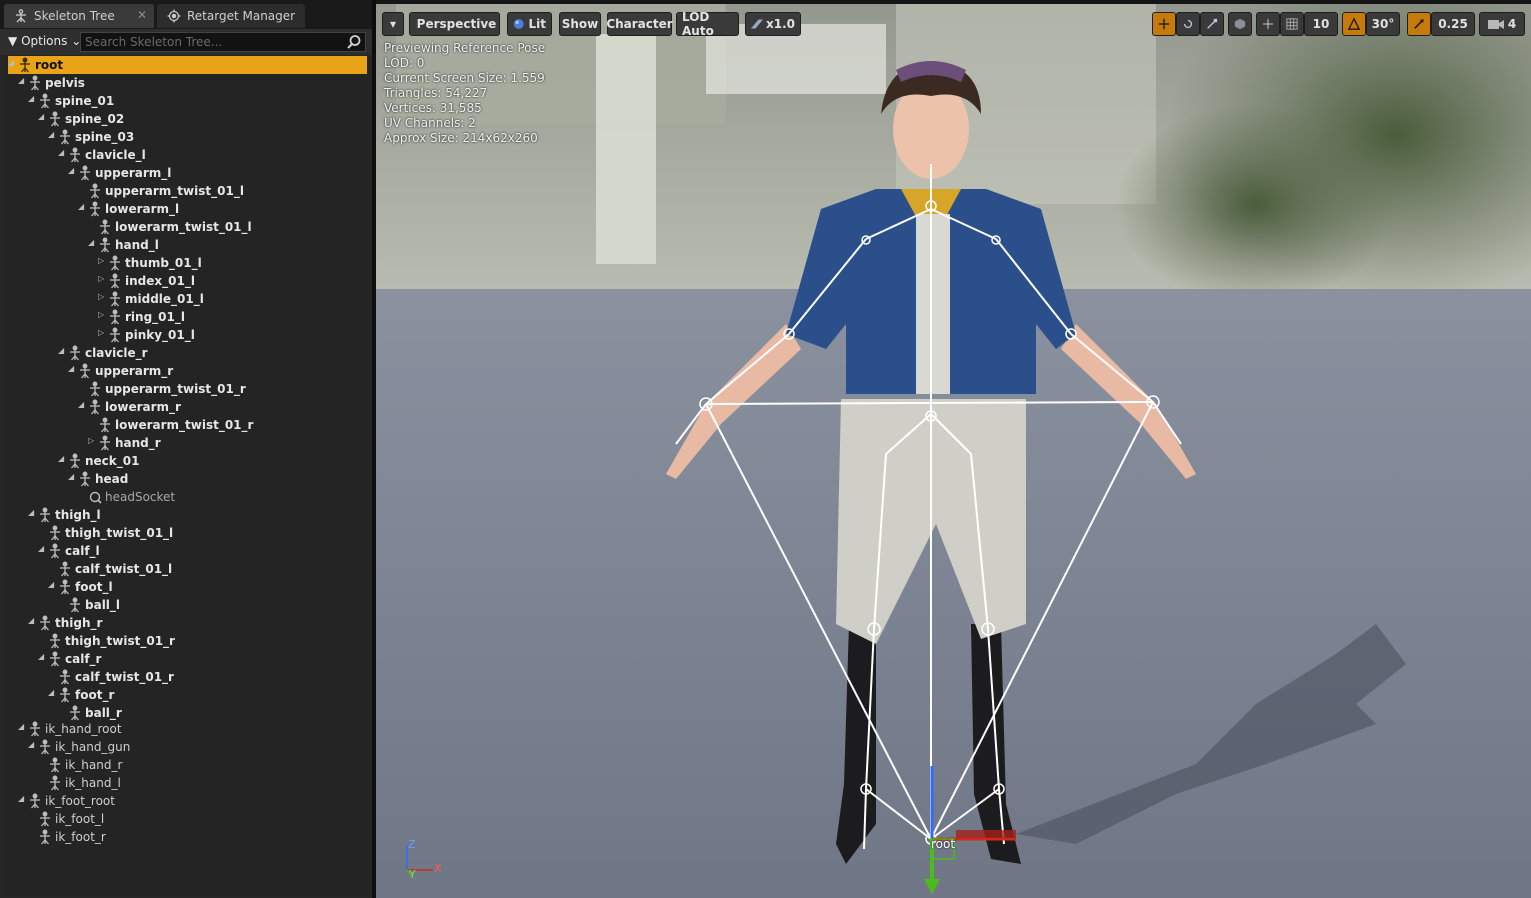 This screenshot has height=898, width=1531. What do you see at coordinates (1212, 24) in the screenshot?
I see `scale-mode-button` at bounding box center [1212, 24].